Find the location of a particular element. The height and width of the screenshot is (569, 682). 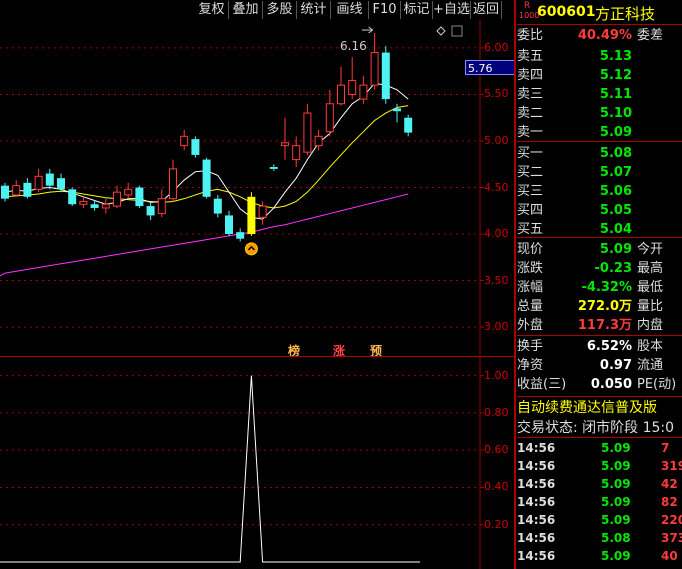

chart-divider is located at coordinates (257, 356).